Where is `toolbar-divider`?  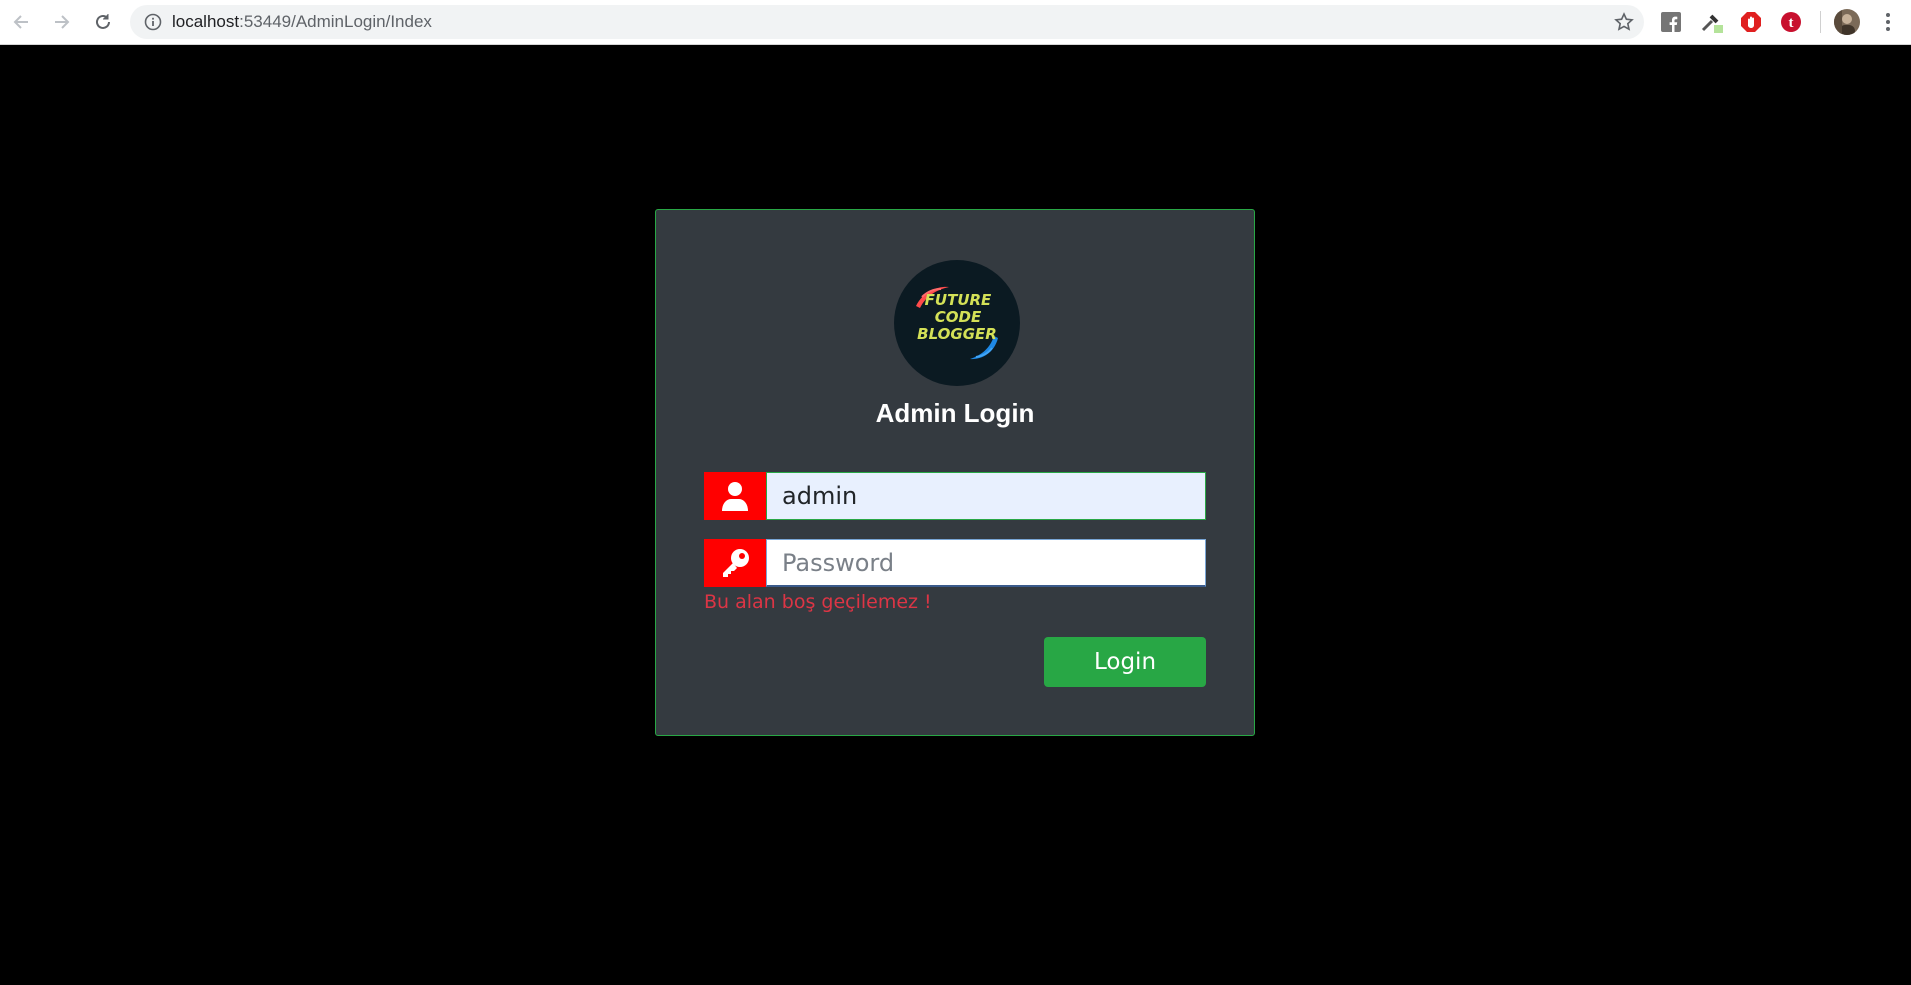 toolbar-divider is located at coordinates (1820, 22).